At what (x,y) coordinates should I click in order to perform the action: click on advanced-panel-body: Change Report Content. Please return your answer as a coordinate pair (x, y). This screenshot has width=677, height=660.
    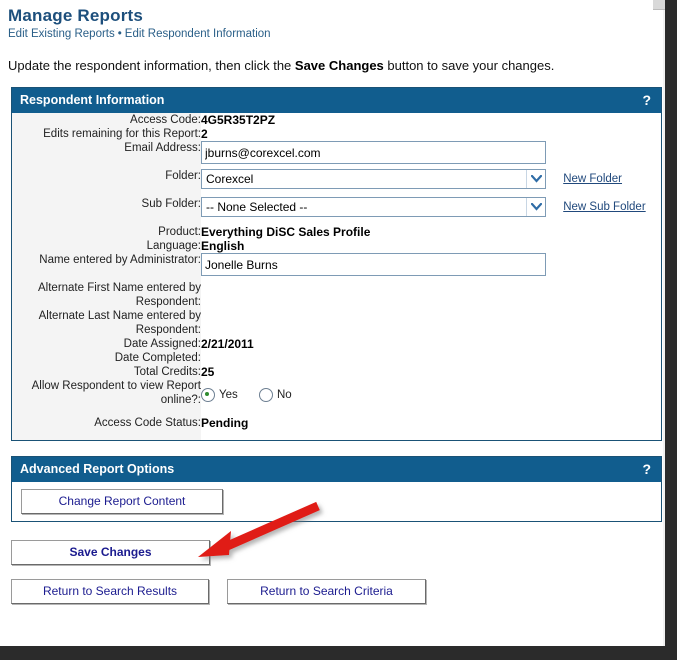
    Looking at the image, I should click on (336, 501).